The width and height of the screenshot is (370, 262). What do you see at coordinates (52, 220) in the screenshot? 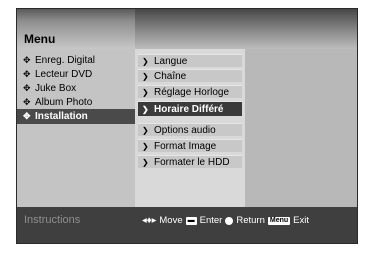
I see `instructions-label: Instructions` at bounding box center [52, 220].